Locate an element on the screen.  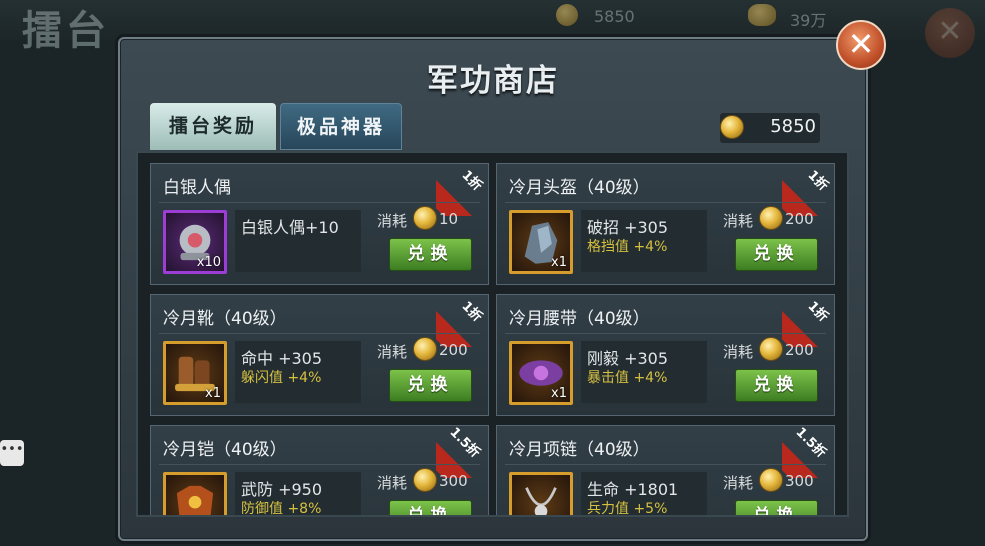
item-card: 冷月头盔（40级） 1折 x1 破招 +305 格挡值 +4% 消耗 200 兑换 is located at coordinates (665, 224).